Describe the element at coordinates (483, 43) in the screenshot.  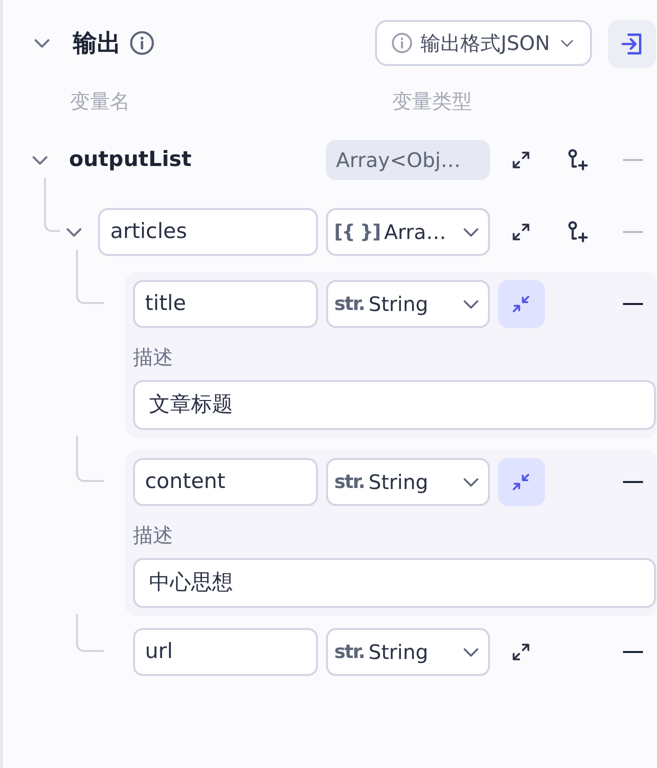
I see `format-dropdown: 输出格式JSON` at that location.